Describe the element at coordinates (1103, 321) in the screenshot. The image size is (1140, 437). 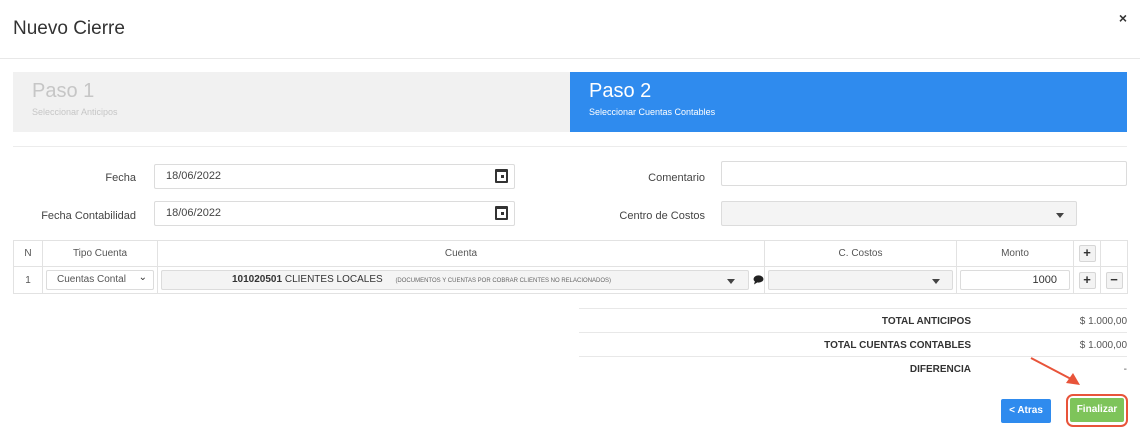
I see `total-anticipos-value: $ 1.000,00` at that location.